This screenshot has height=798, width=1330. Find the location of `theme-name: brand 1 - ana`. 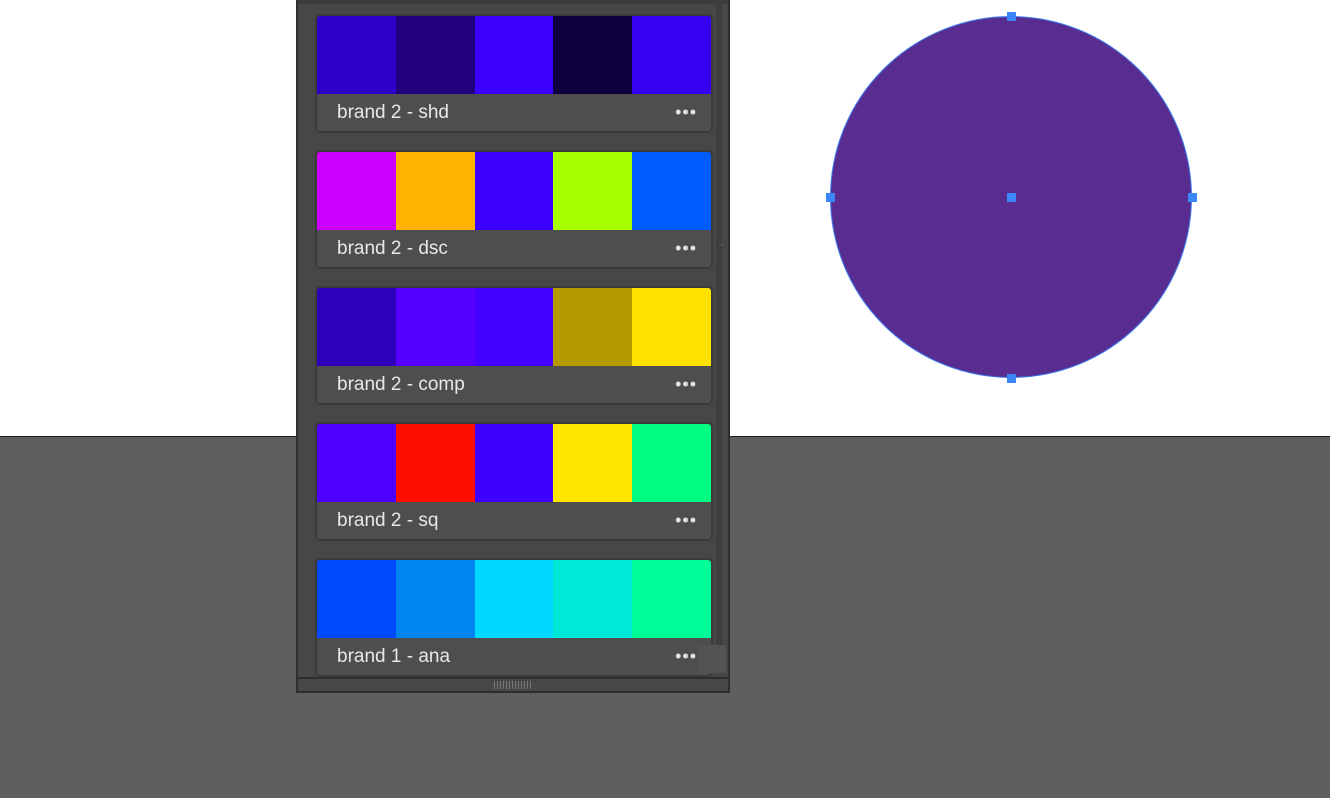

theme-name: brand 1 - ana is located at coordinates (394, 656).